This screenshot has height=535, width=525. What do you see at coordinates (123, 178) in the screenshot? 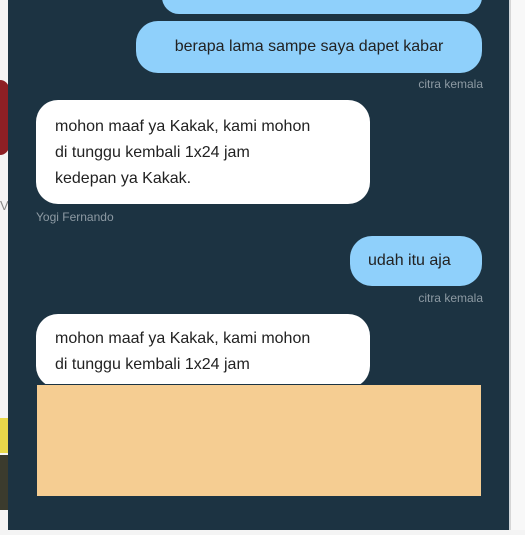
I see `message-text-line: kedepan ya Kakak.` at bounding box center [123, 178].